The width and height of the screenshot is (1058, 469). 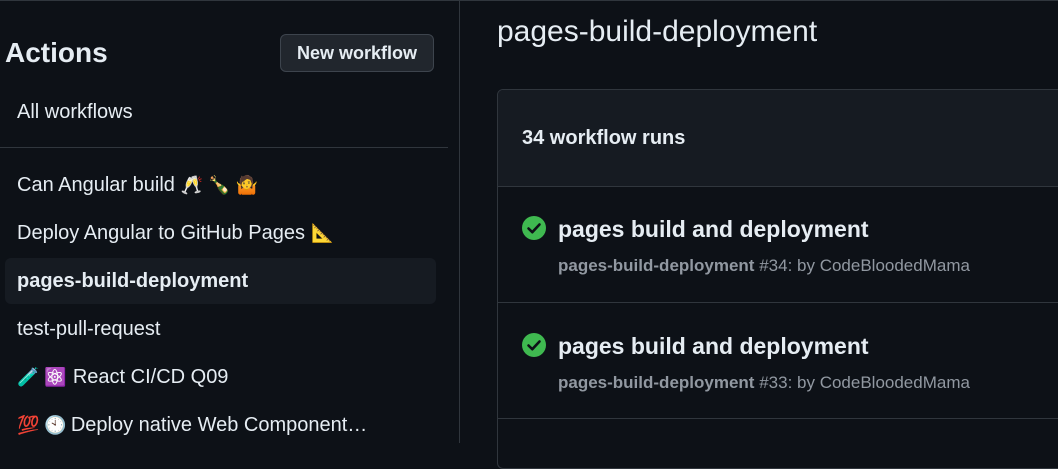 What do you see at coordinates (604, 138) in the screenshot?
I see `run-count: 34 workflow runs` at bounding box center [604, 138].